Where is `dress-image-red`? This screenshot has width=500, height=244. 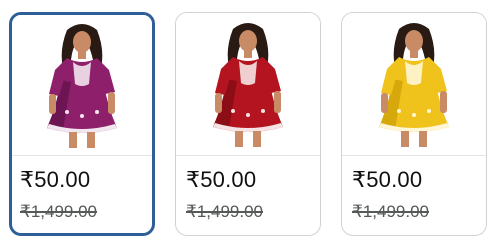 dress-image-red is located at coordinates (248, 85).